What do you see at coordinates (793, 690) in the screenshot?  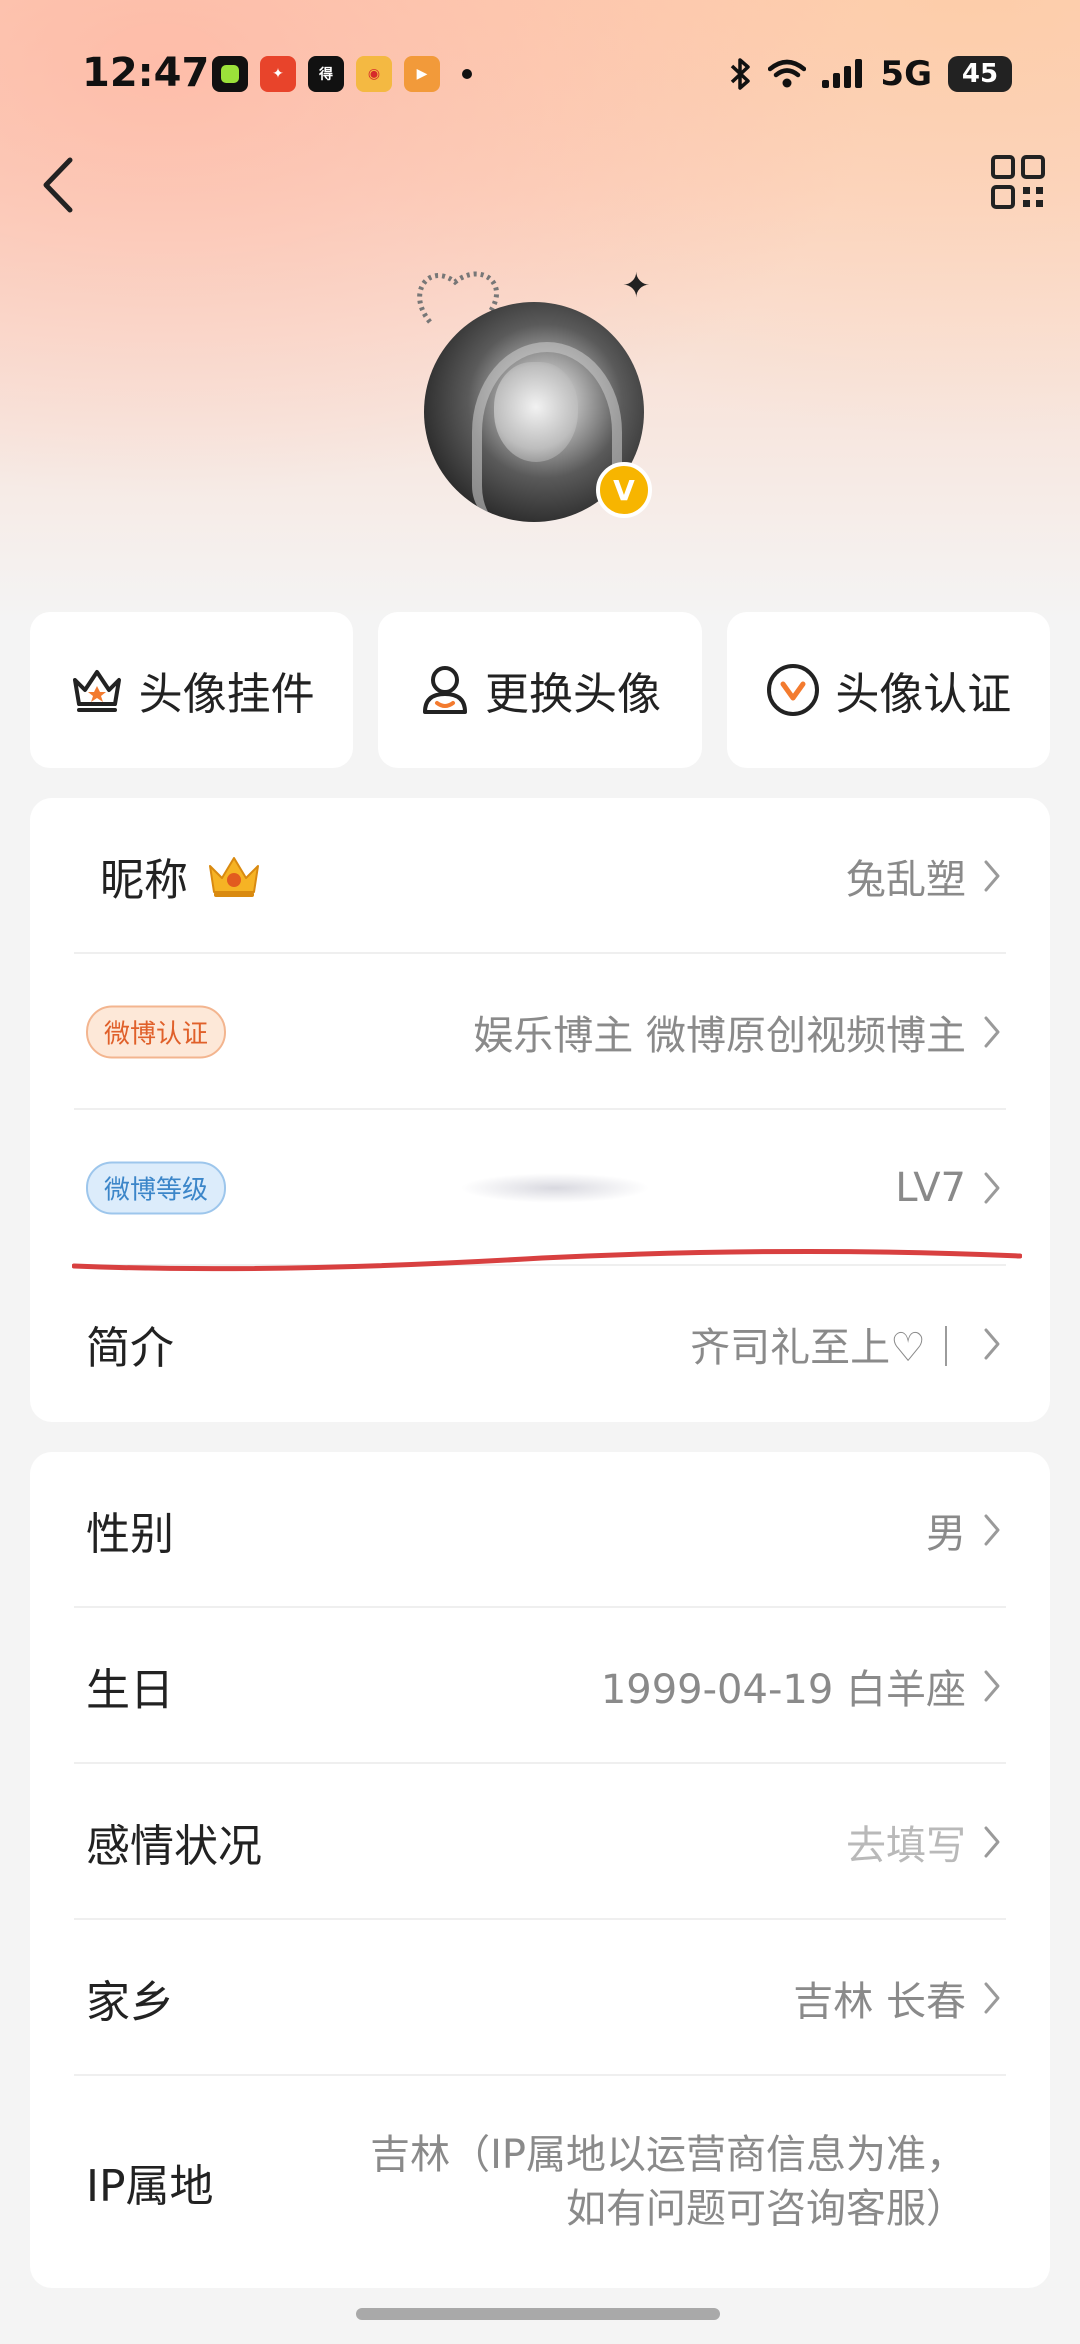 I see `verify-v-icon` at bounding box center [793, 690].